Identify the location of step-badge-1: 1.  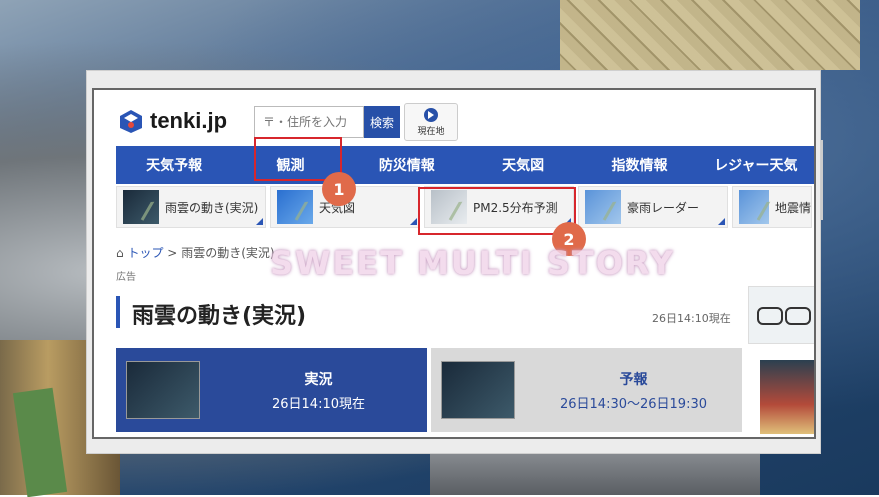
(339, 189).